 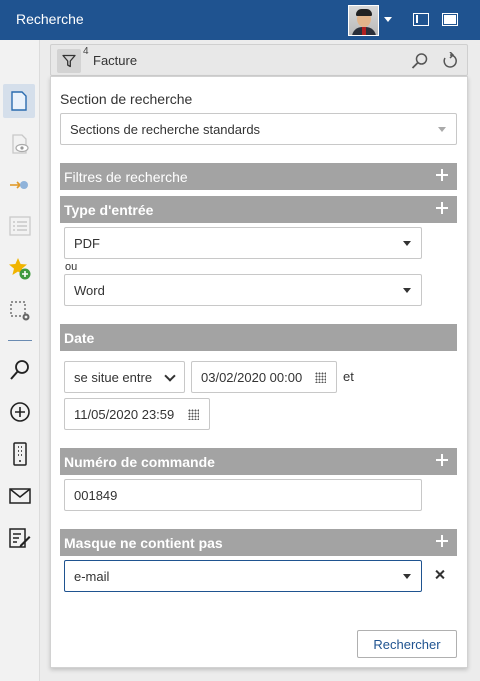 I want to click on order-header-label: Numéro de commande, so click(x=139, y=461).